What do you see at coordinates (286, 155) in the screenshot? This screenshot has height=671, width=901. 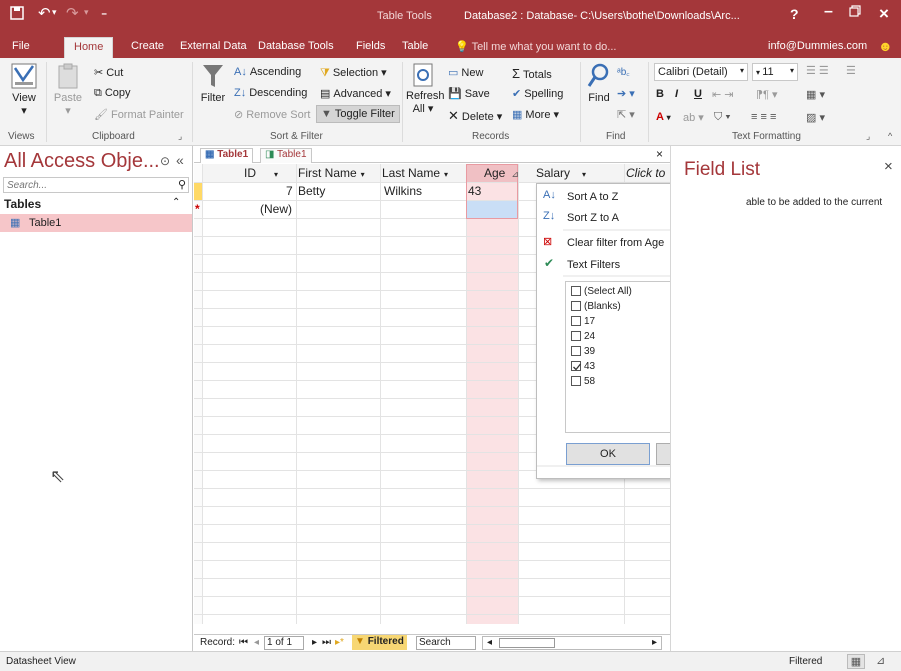 I see `tab-table1-design: ◨ Table1` at bounding box center [286, 155].